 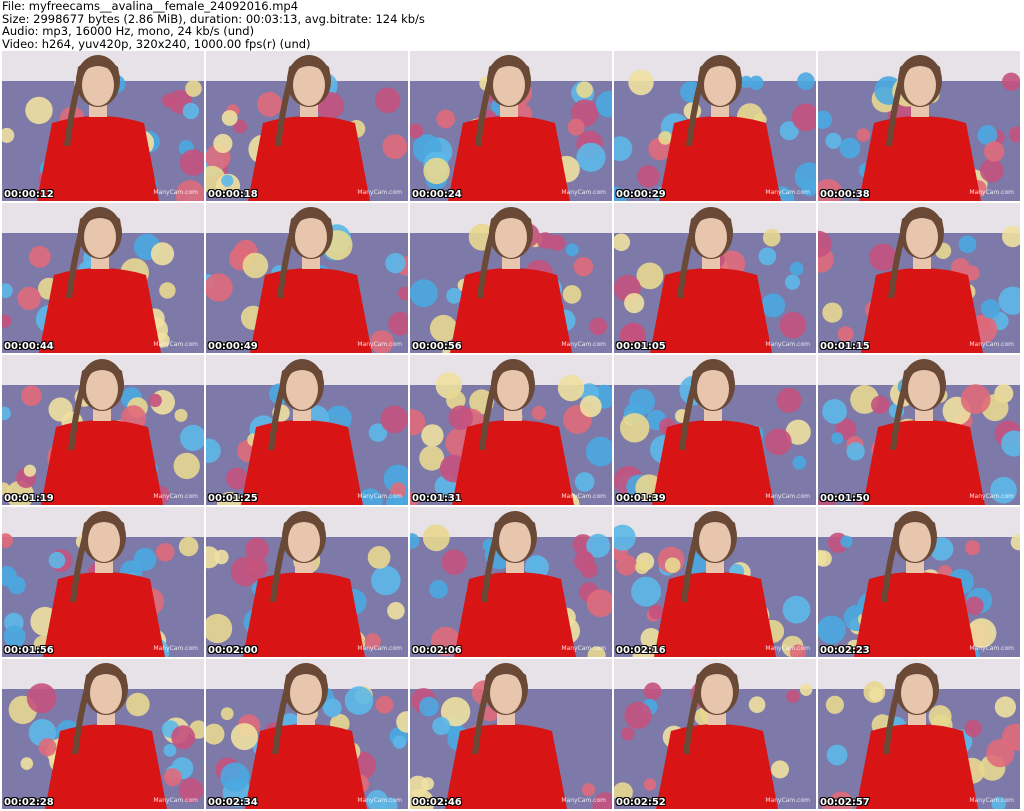 I want to click on video-thumbnail: 00:00:24 ManyCam.com, so click(x=511, y=126).